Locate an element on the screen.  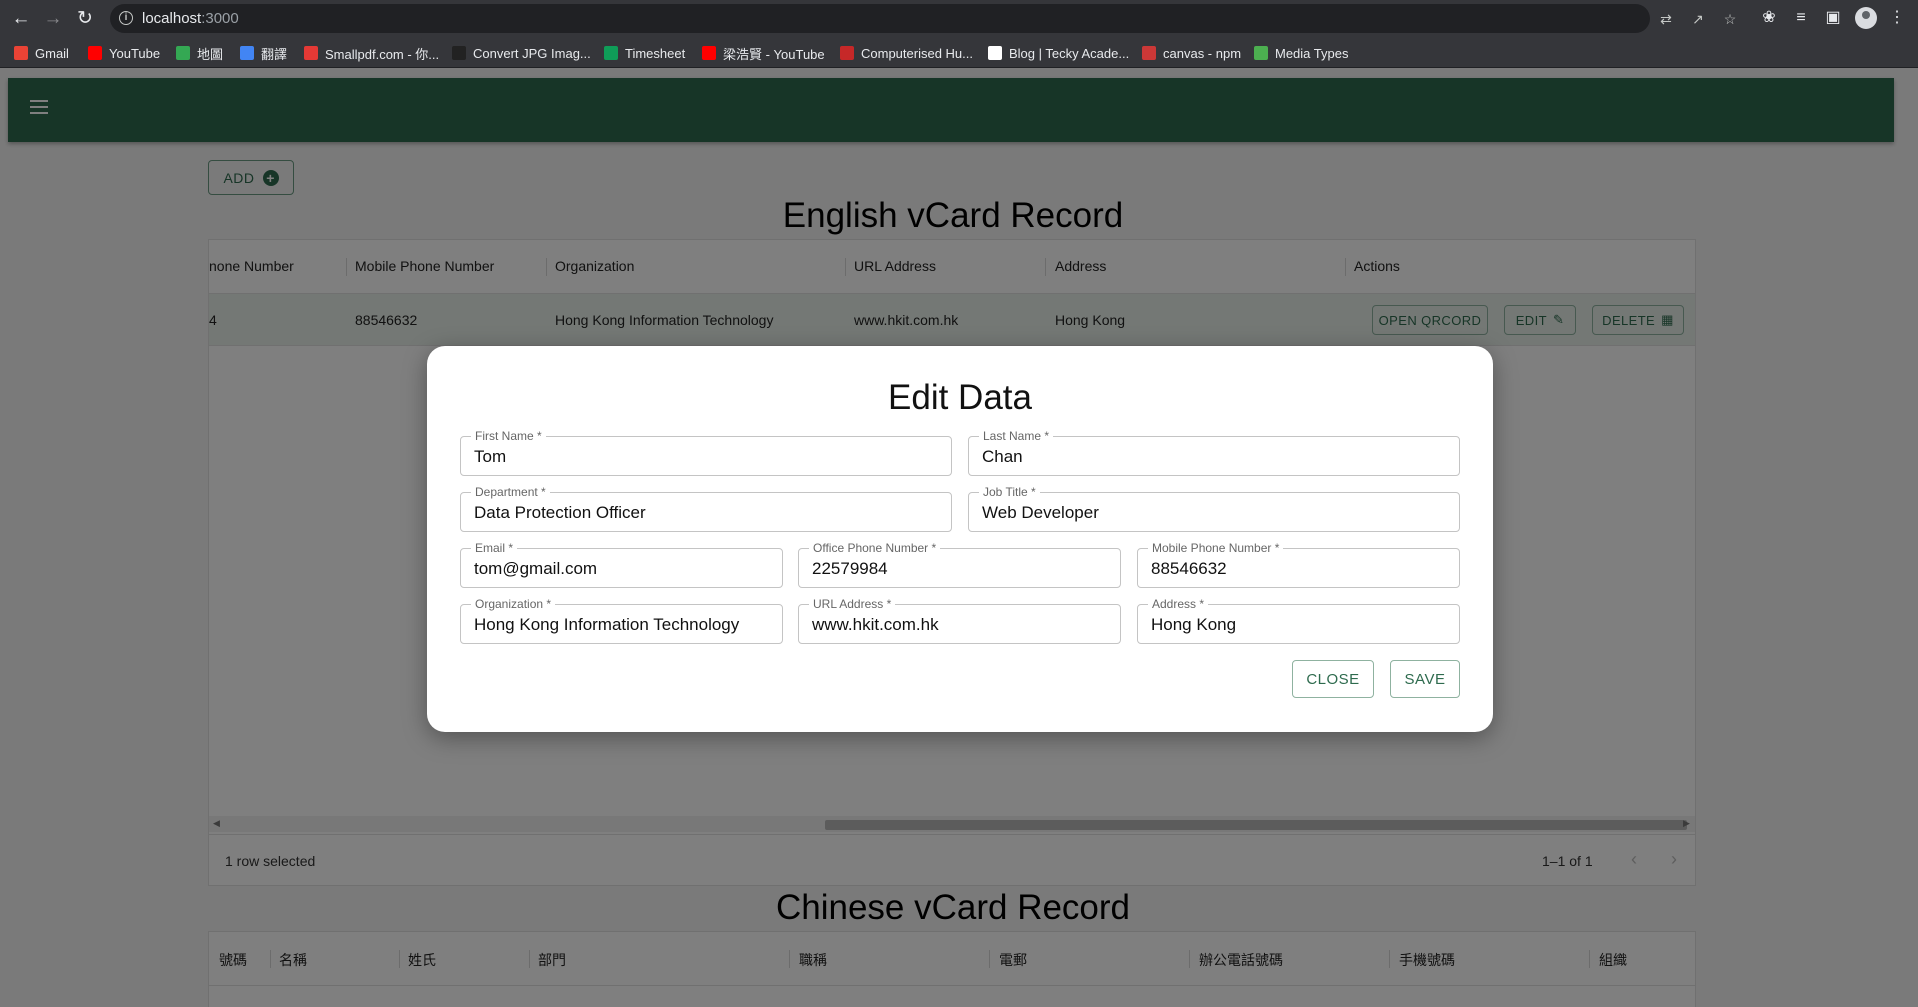
office-phone-field: Office Phone Number * 22579984 is located at coordinates (959, 564).